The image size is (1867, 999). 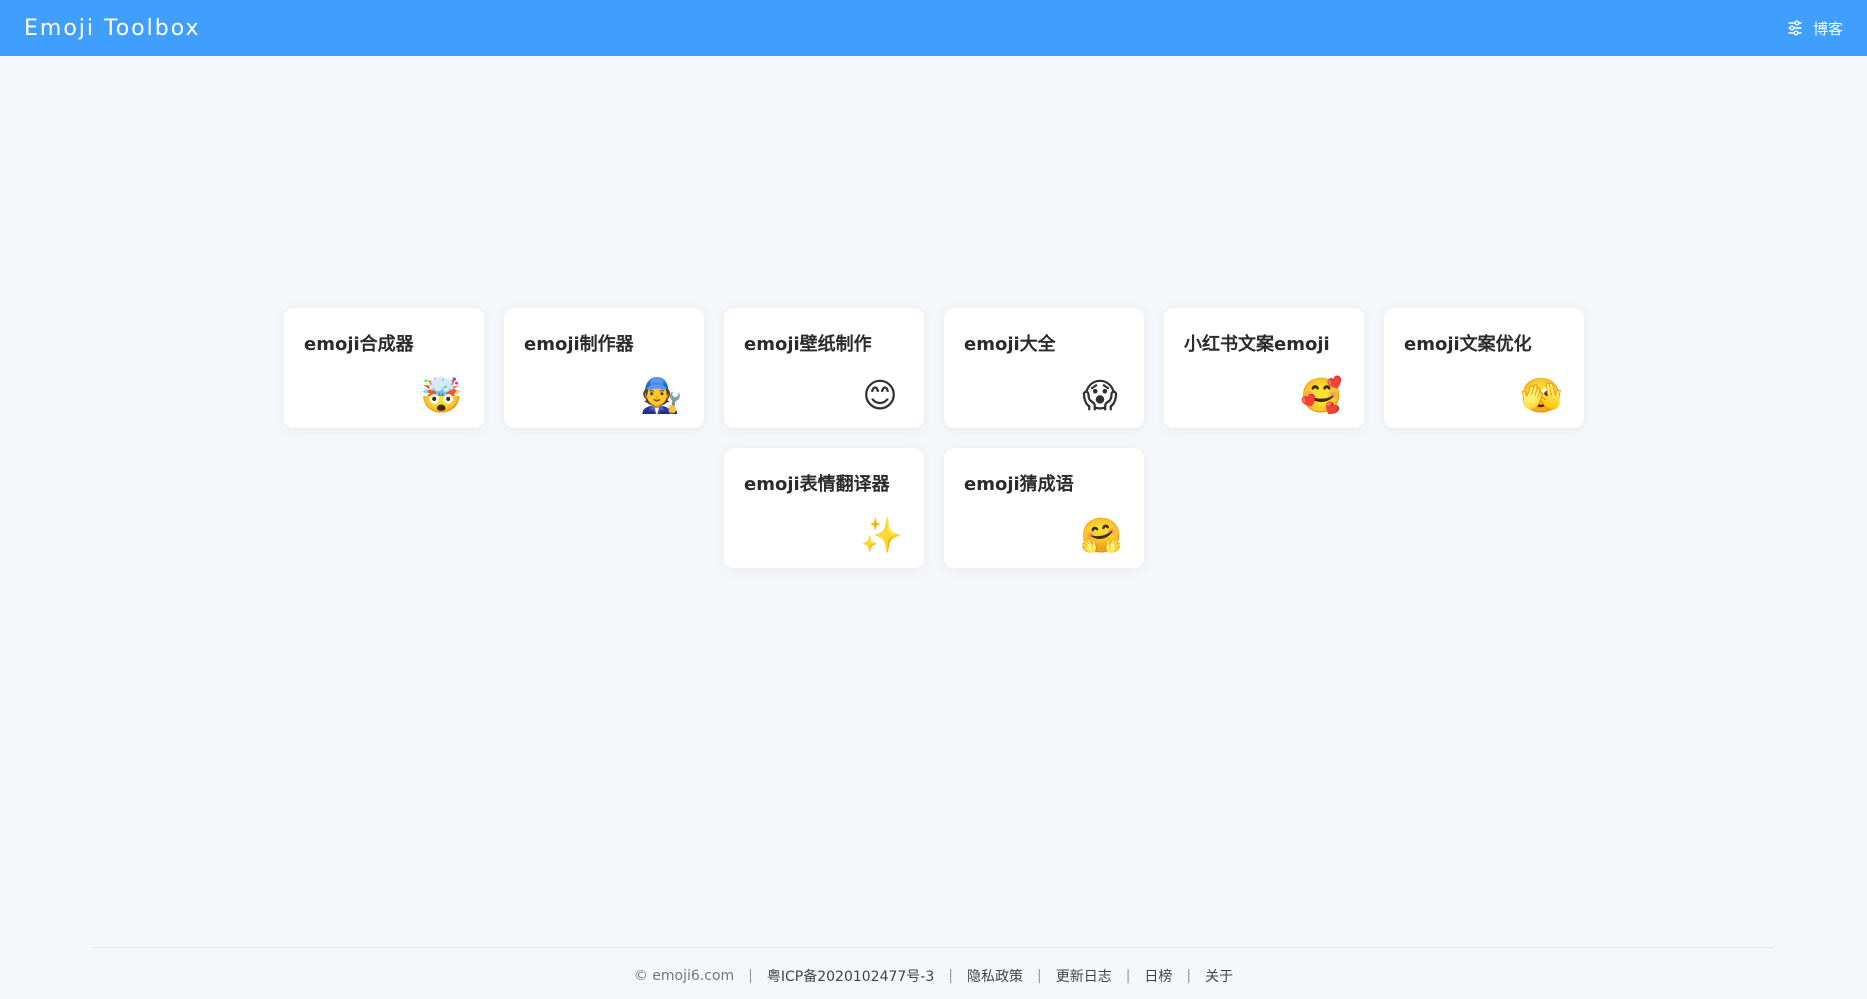 What do you see at coordinates (1321, 396) in the screenshot?
I see `smiling-hearts-emoji-icon: 🥰` at bounding box center [1321, 396].